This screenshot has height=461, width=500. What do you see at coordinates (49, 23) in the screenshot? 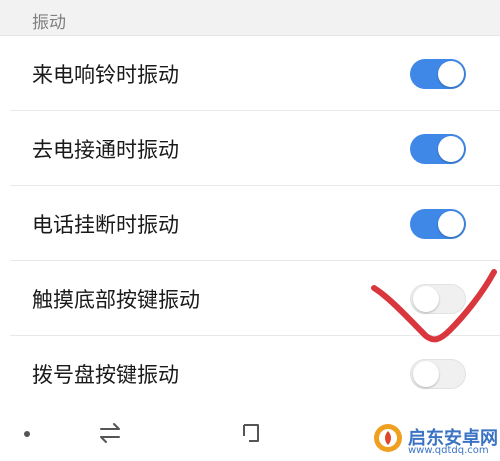
I see `section-title: 振动` at bounding box center [49, 23].